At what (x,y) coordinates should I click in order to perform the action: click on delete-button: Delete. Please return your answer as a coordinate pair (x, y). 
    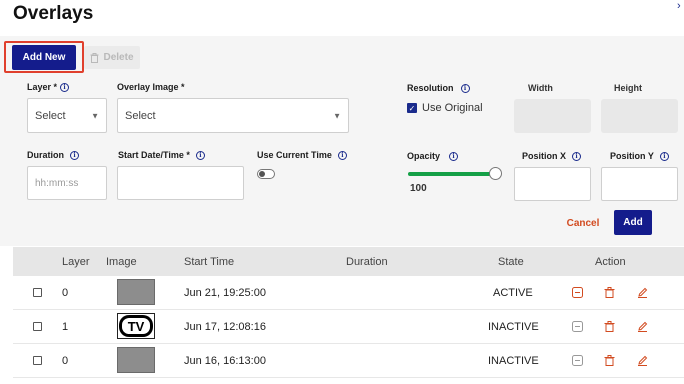
    Looking at the image, I should click on (112, 57).